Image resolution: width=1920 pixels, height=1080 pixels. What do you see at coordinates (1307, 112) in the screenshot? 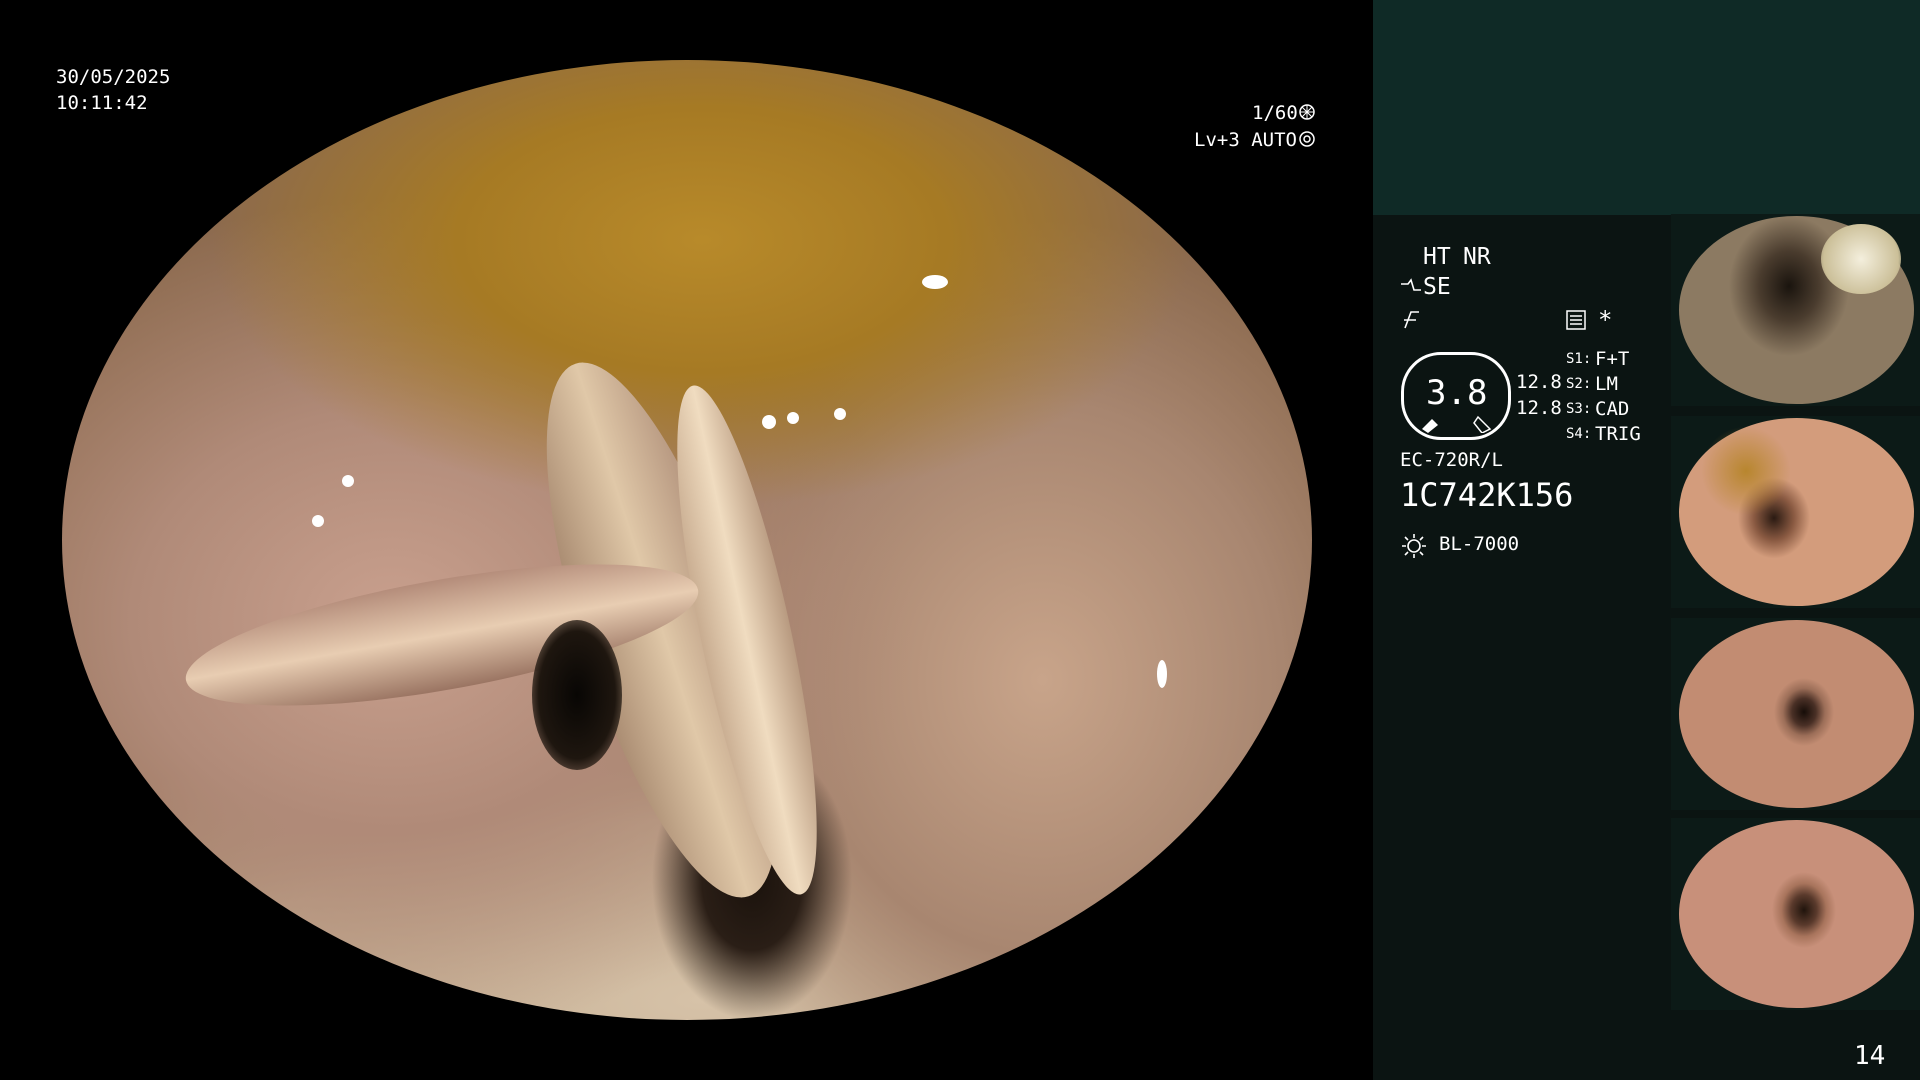
I see `aperture-icon` at bounding box center [1307, 112].